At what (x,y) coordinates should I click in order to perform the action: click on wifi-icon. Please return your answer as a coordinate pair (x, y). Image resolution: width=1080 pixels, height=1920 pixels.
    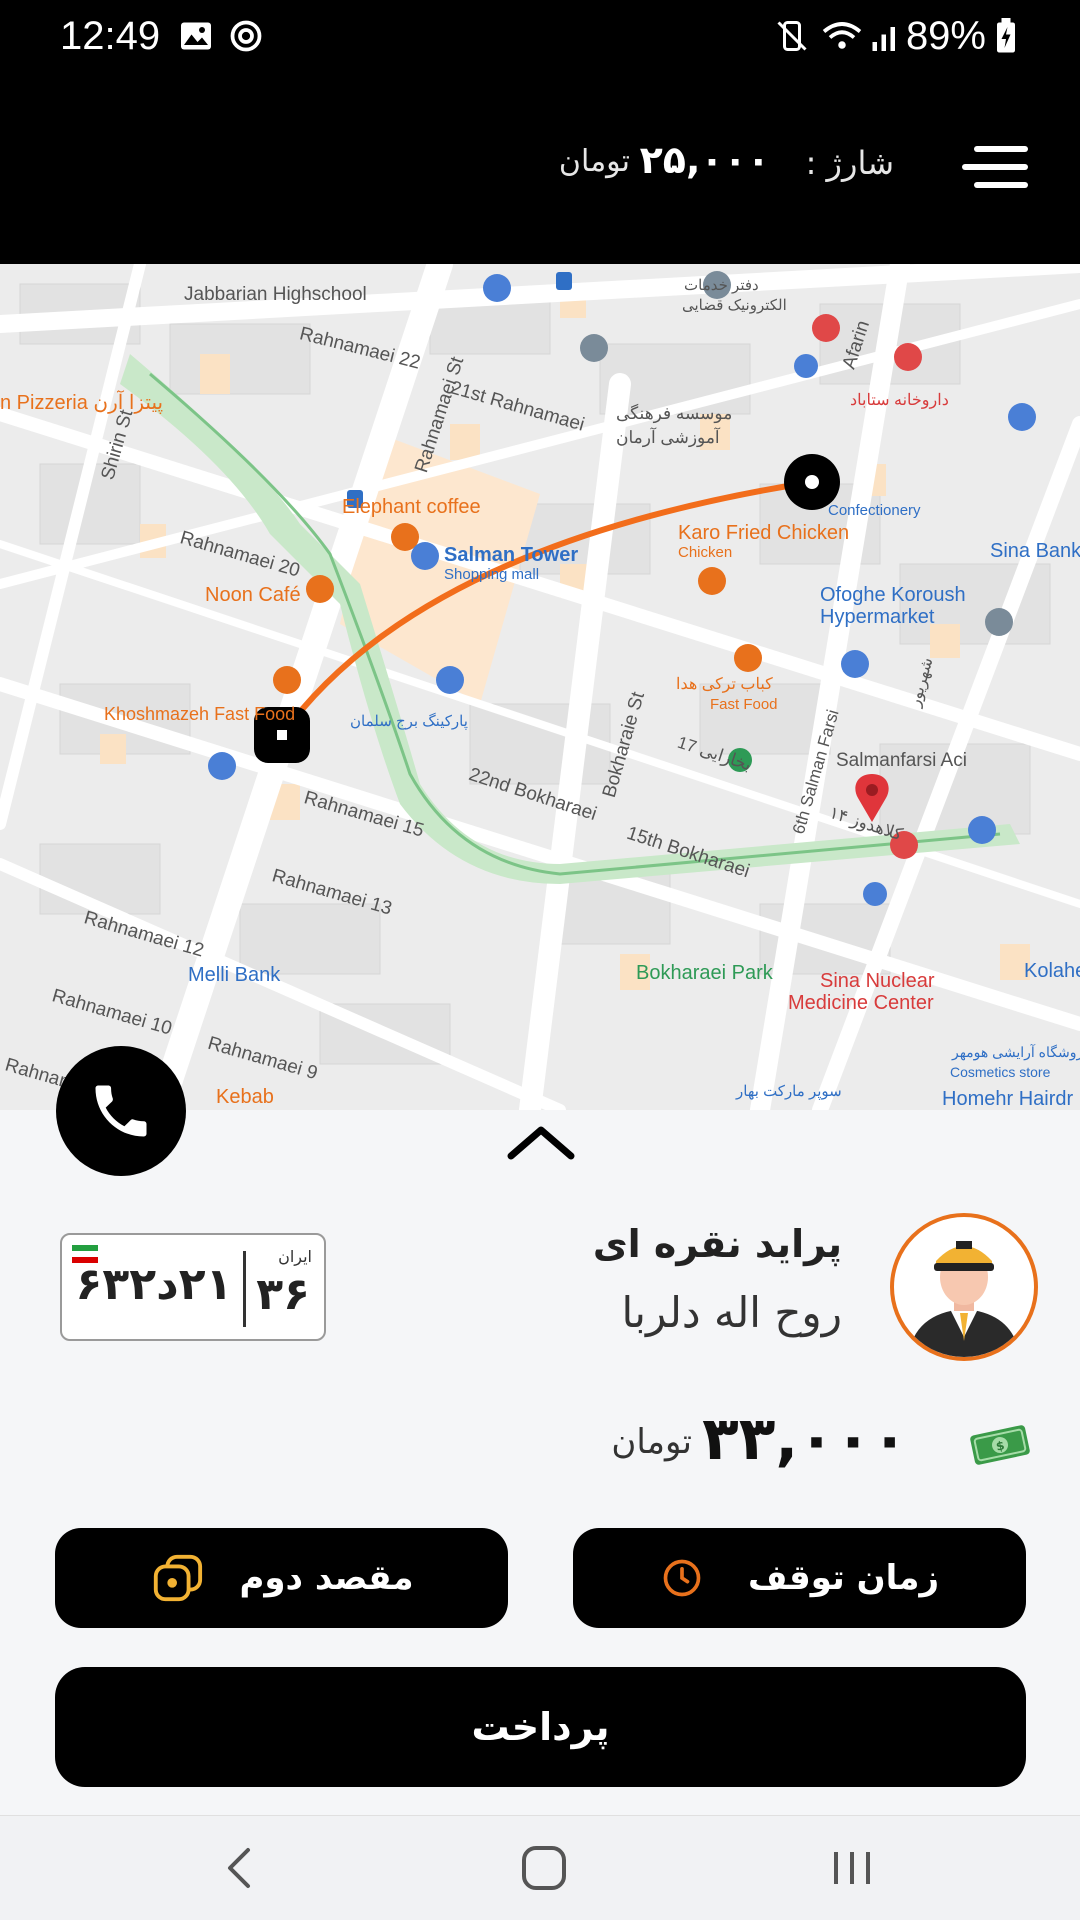
    Looking at the image, I should click on (842, 35).